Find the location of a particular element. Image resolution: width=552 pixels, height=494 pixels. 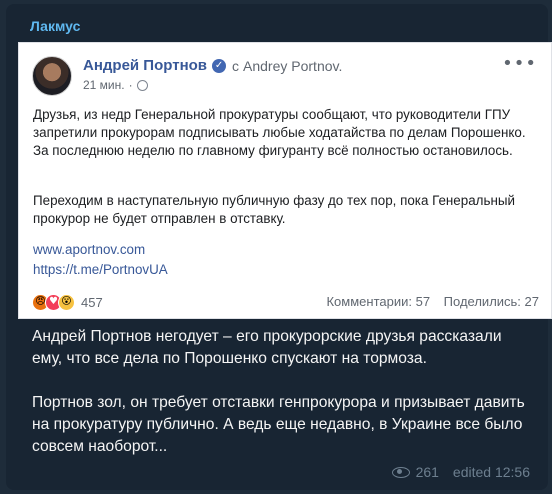

shares-count: Поделились: 27 is located at coordinates (491, 301).